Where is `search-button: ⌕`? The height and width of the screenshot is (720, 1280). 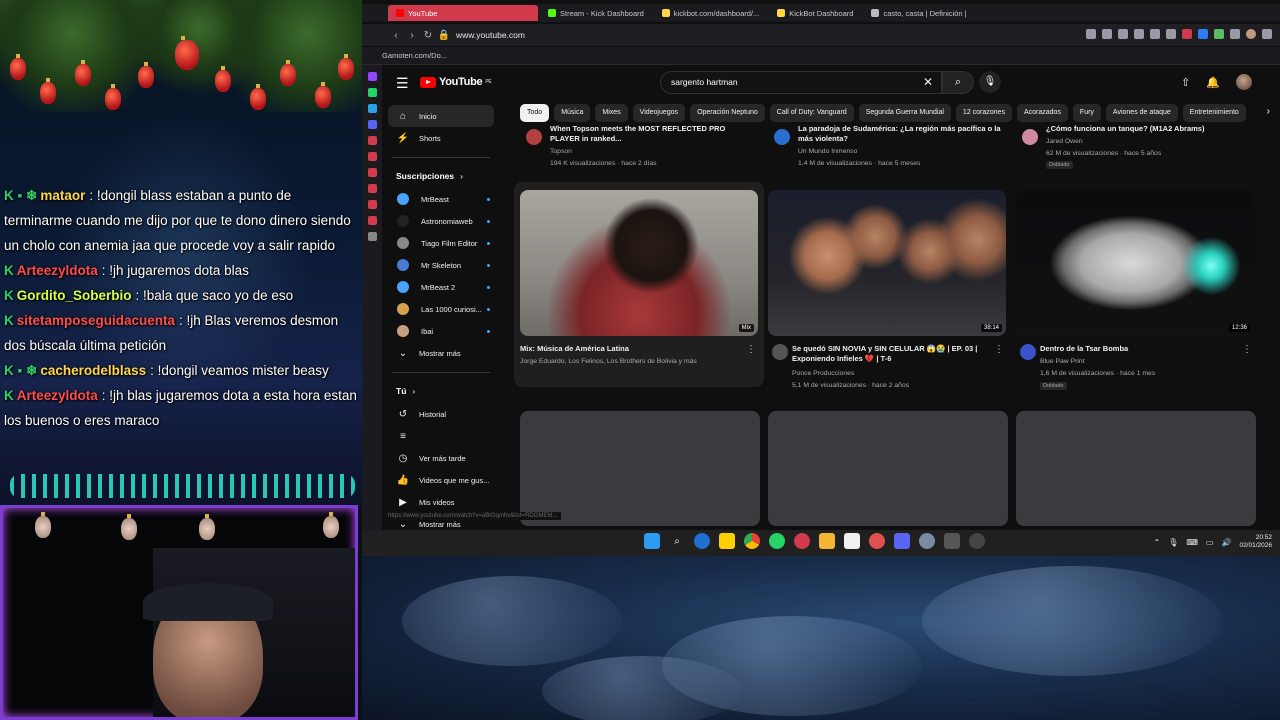 search-button: ⌕ is located at coordinates (958, 82).